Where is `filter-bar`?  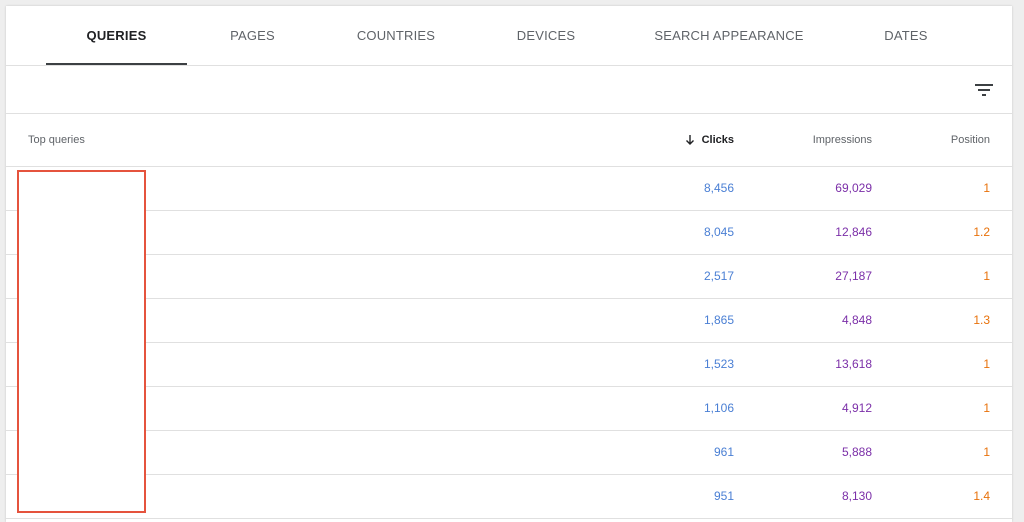
filter-bar is located at coordinates (509, 90).